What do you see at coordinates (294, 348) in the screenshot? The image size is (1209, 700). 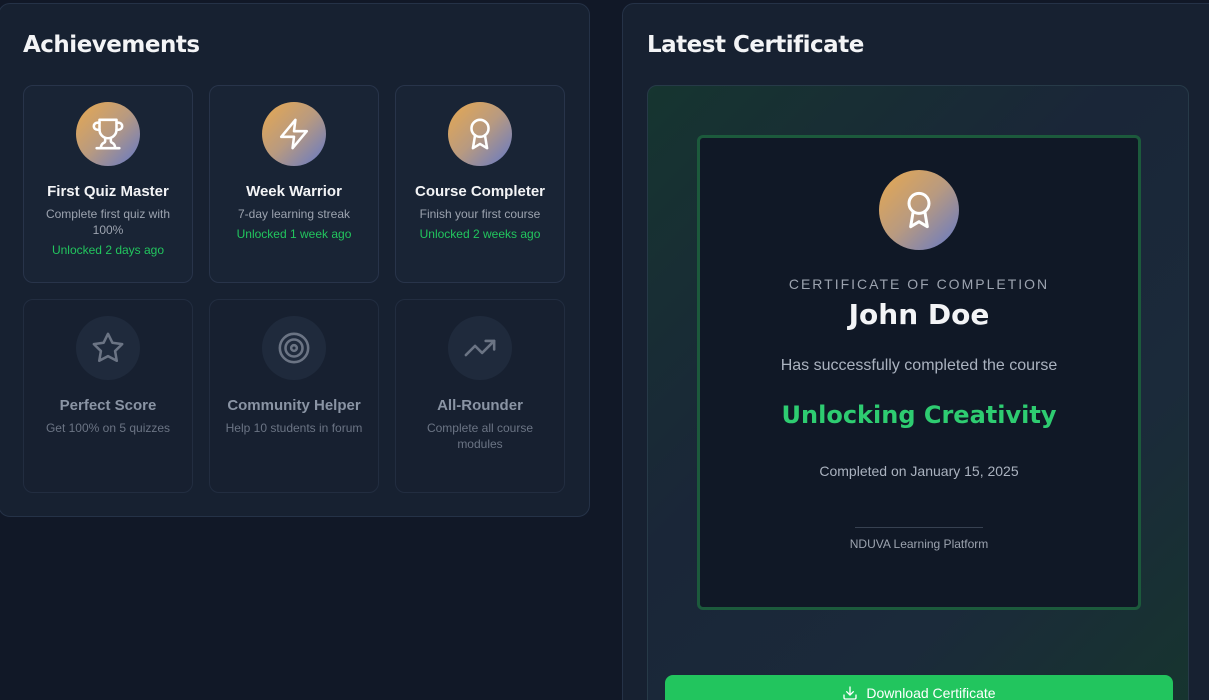 I see `target-icon` at bounding box center [294, 348].